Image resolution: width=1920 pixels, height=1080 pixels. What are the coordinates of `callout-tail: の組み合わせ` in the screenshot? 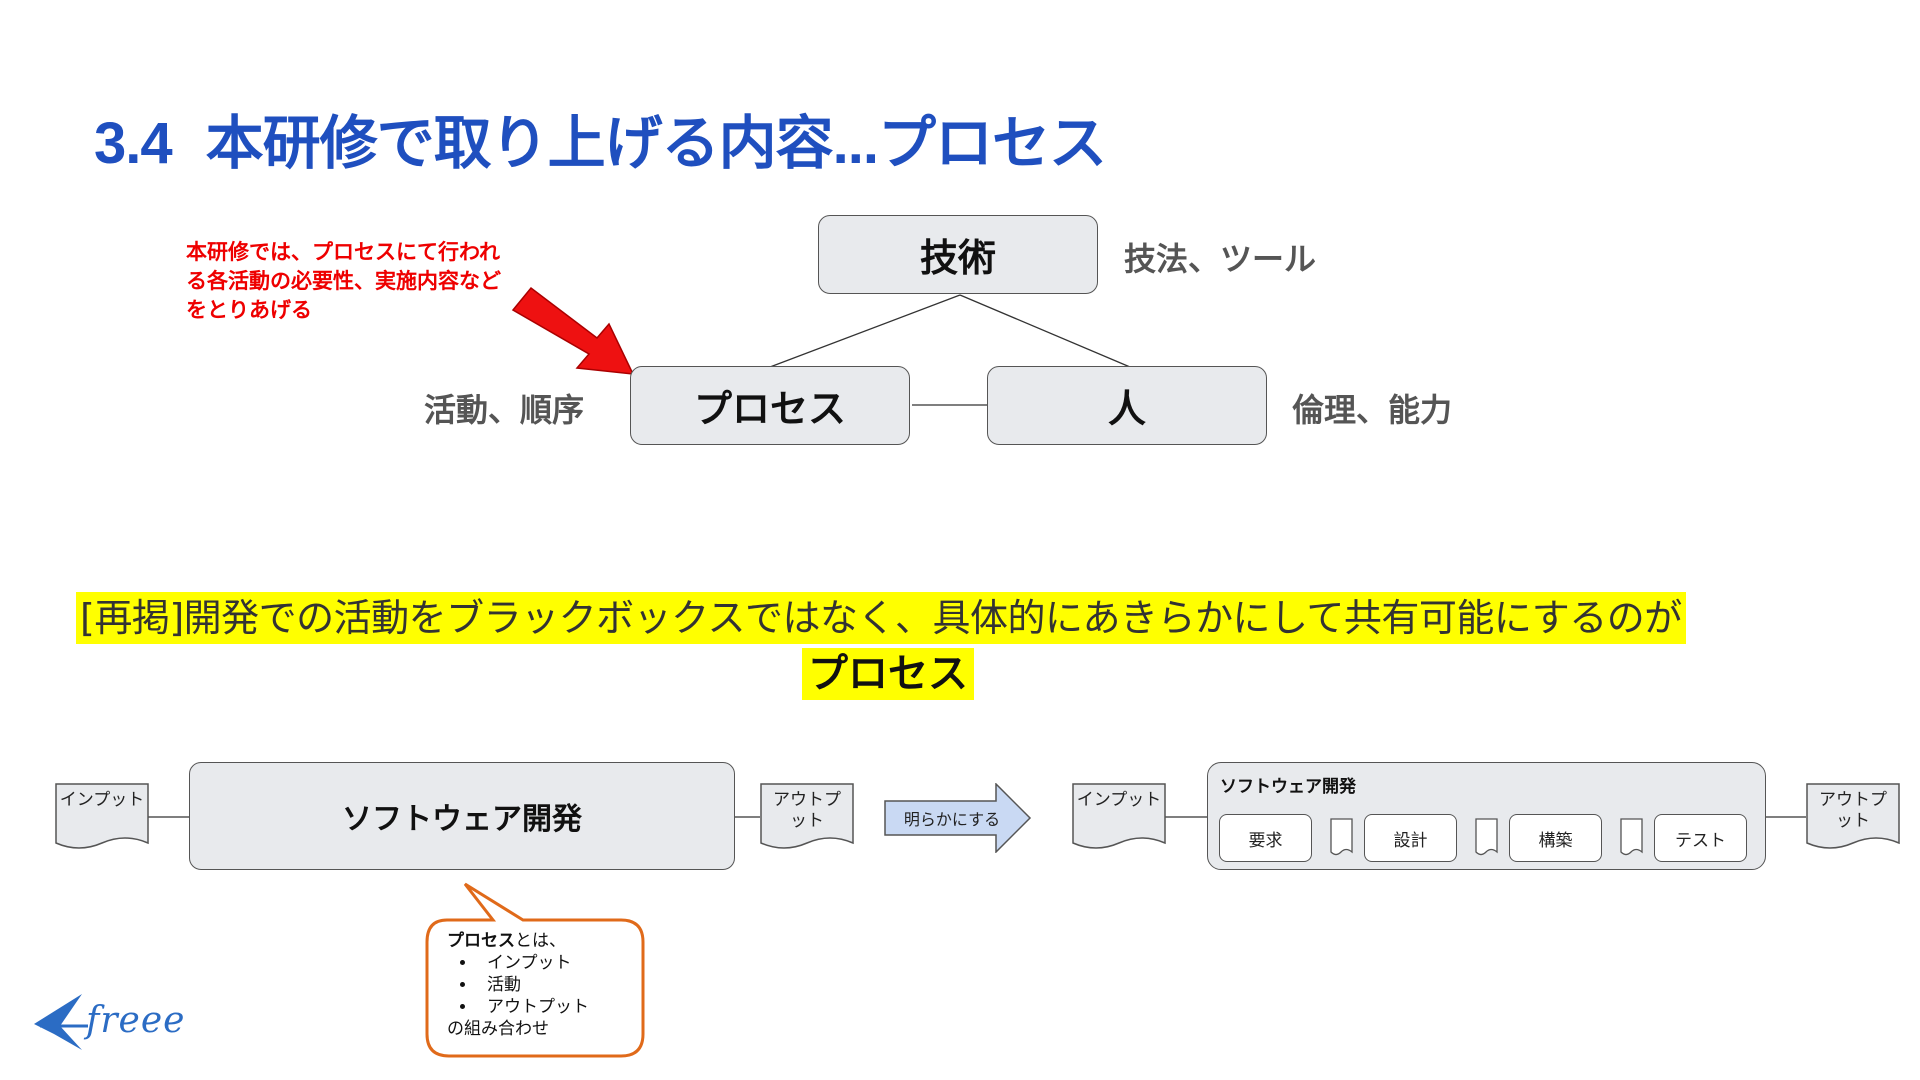 It's located at (498, 1029).